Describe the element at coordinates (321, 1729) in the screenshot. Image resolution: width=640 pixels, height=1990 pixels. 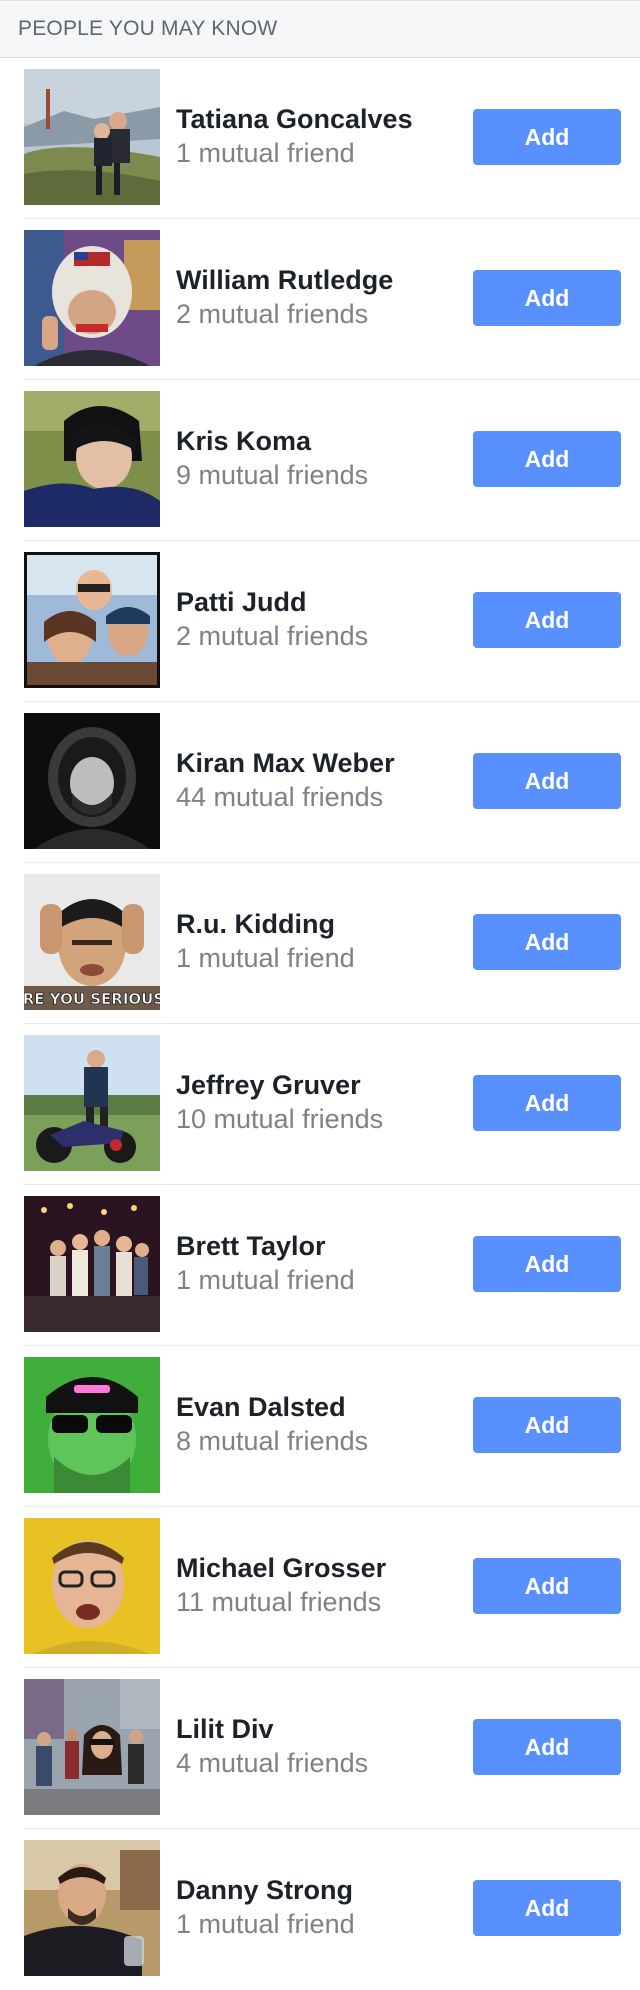
I see `person-name: Lilit Div` at that location.